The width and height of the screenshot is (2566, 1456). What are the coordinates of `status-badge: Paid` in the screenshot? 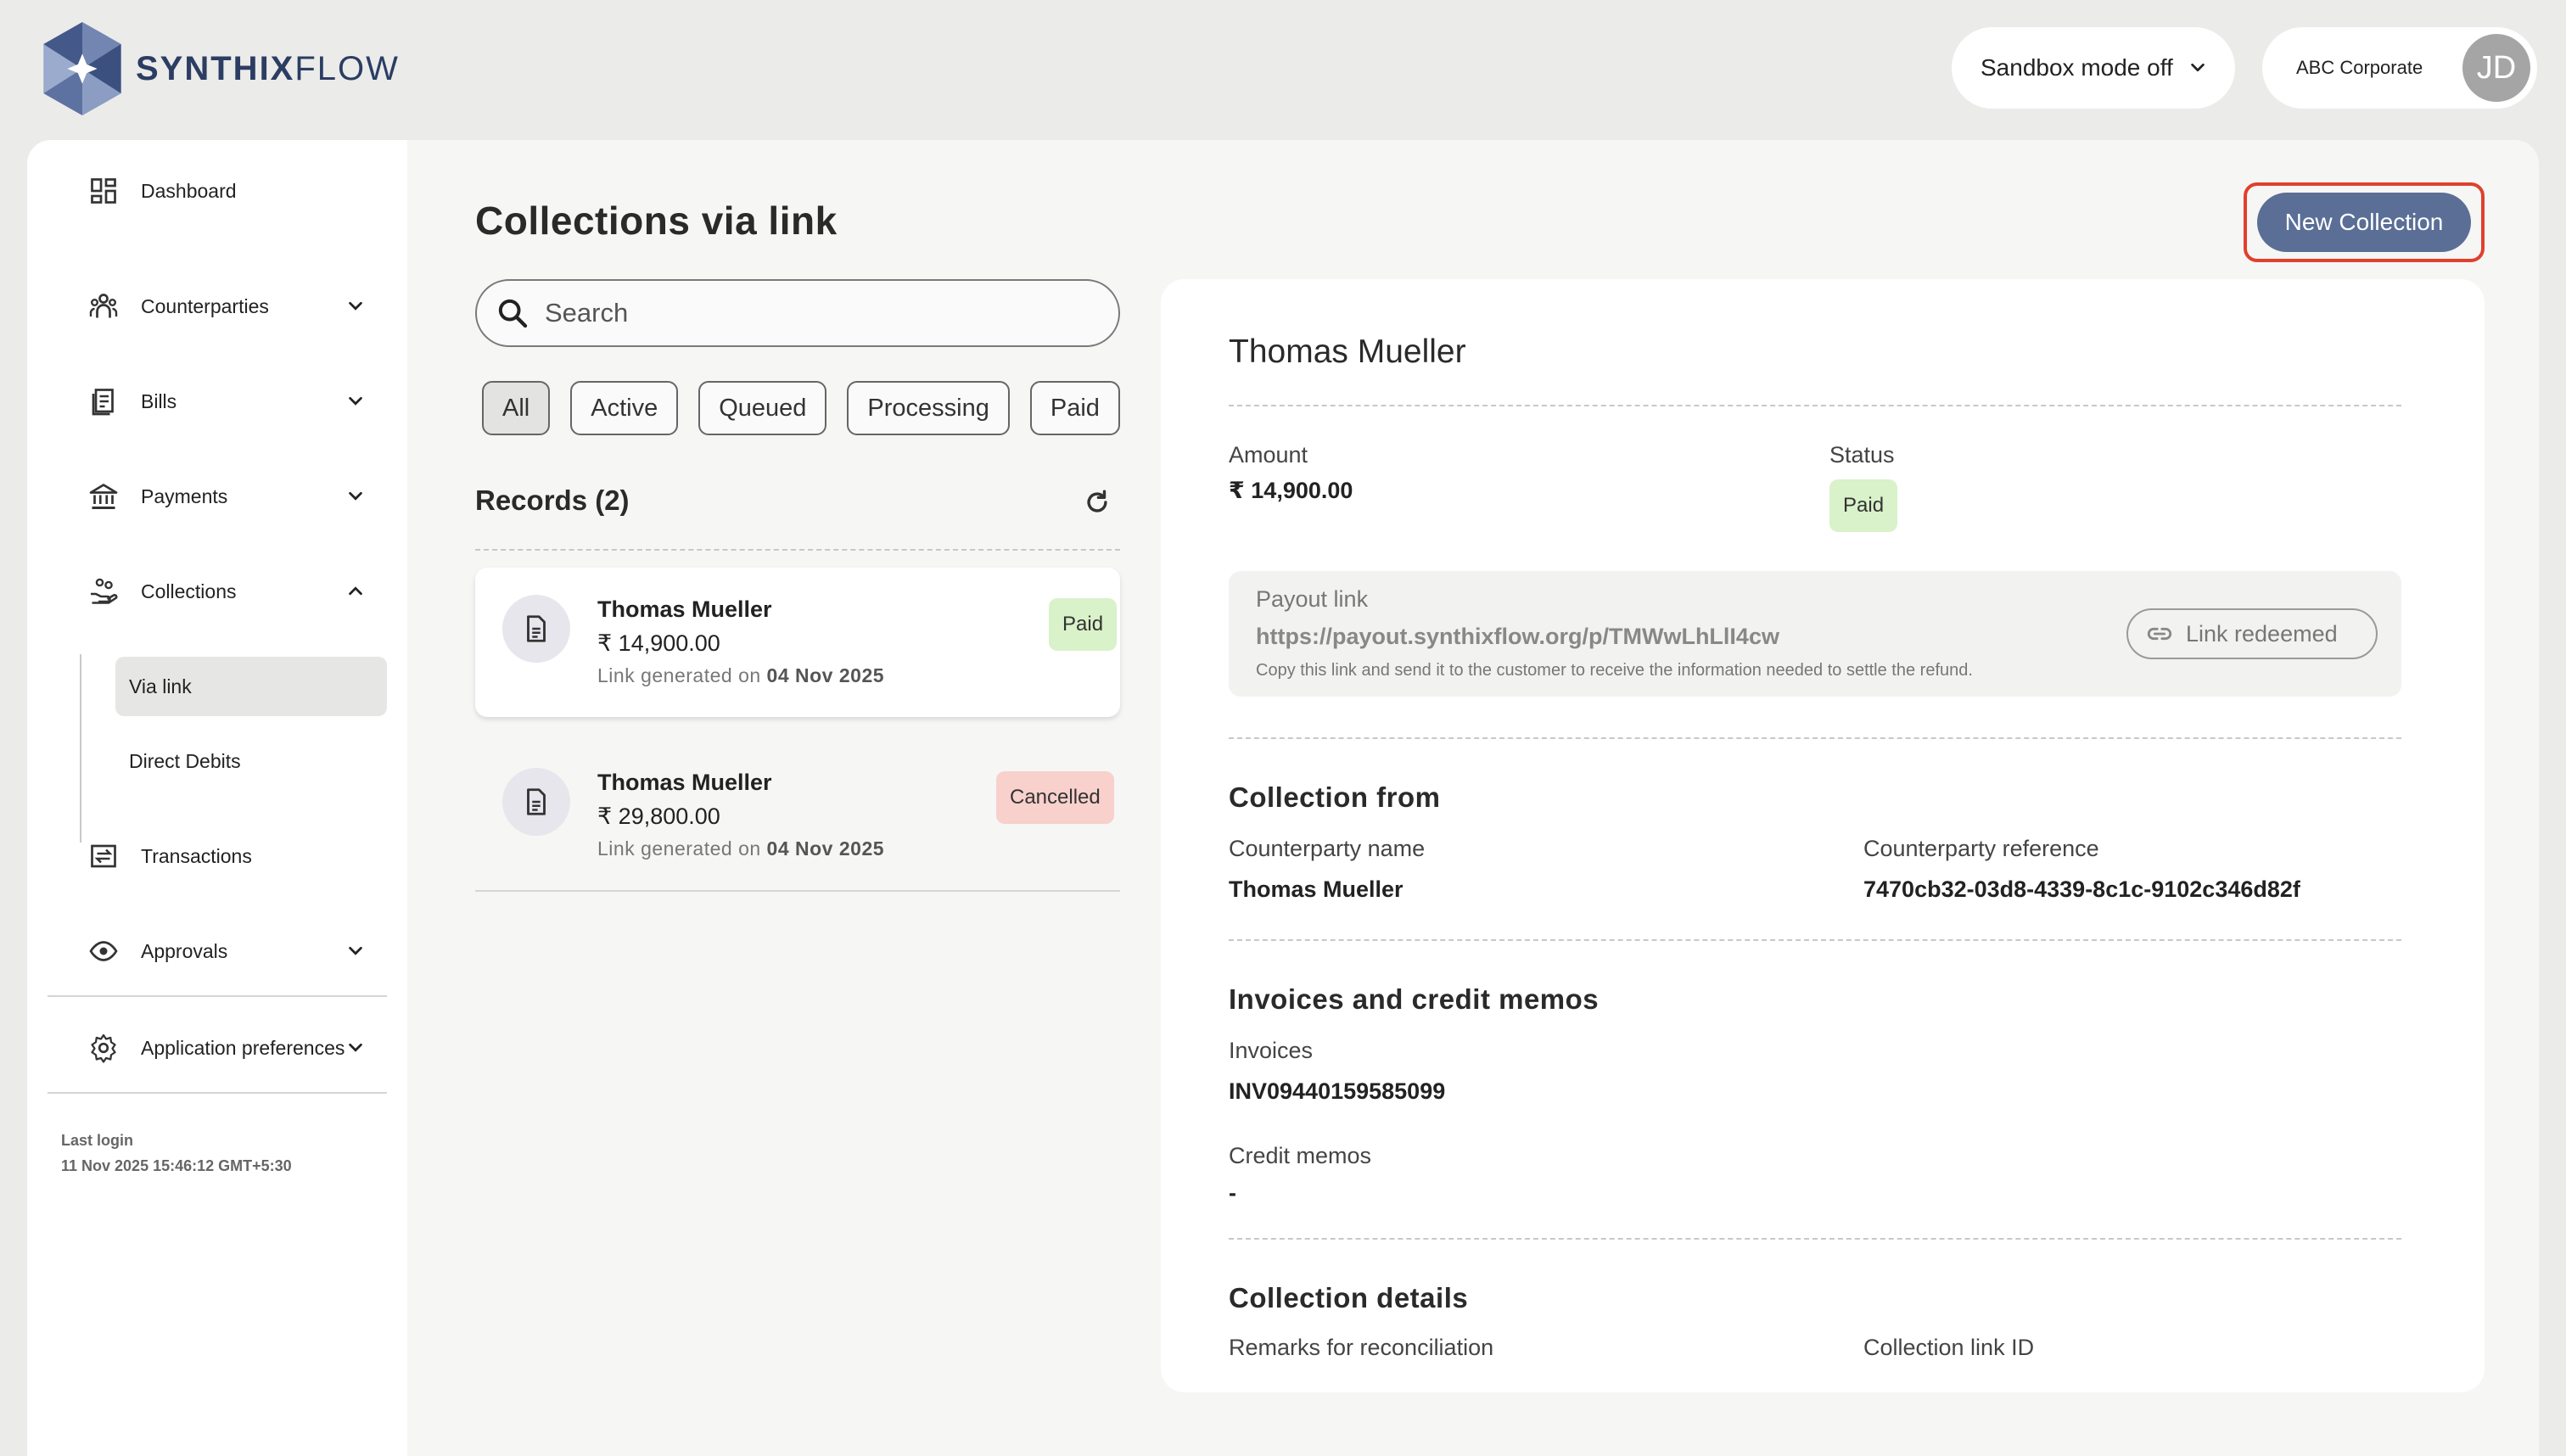 It's located at (1083, 624).